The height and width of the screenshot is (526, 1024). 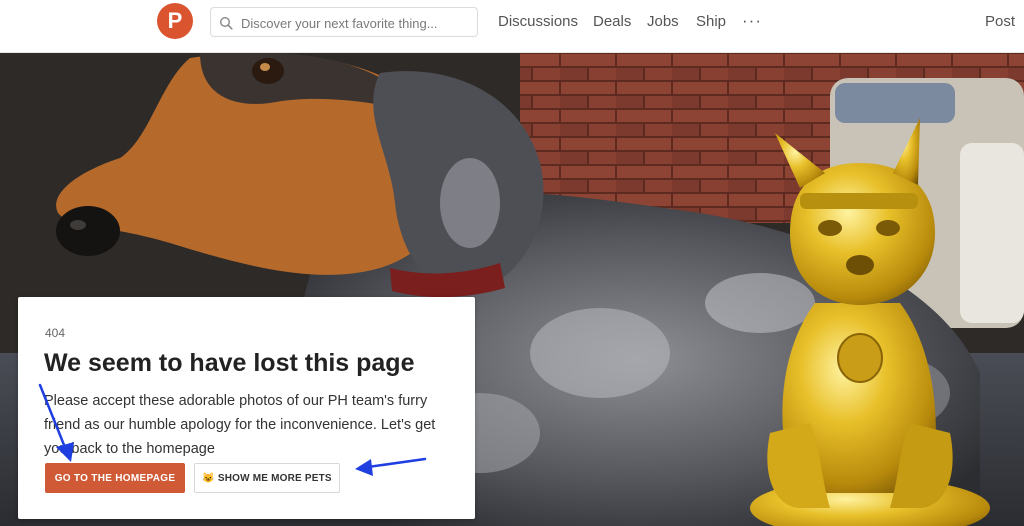 What do you see at coordinates (175, 21) in the screenshot?
I see `product-hunt-logo: P` at bounding box center [175, 21].